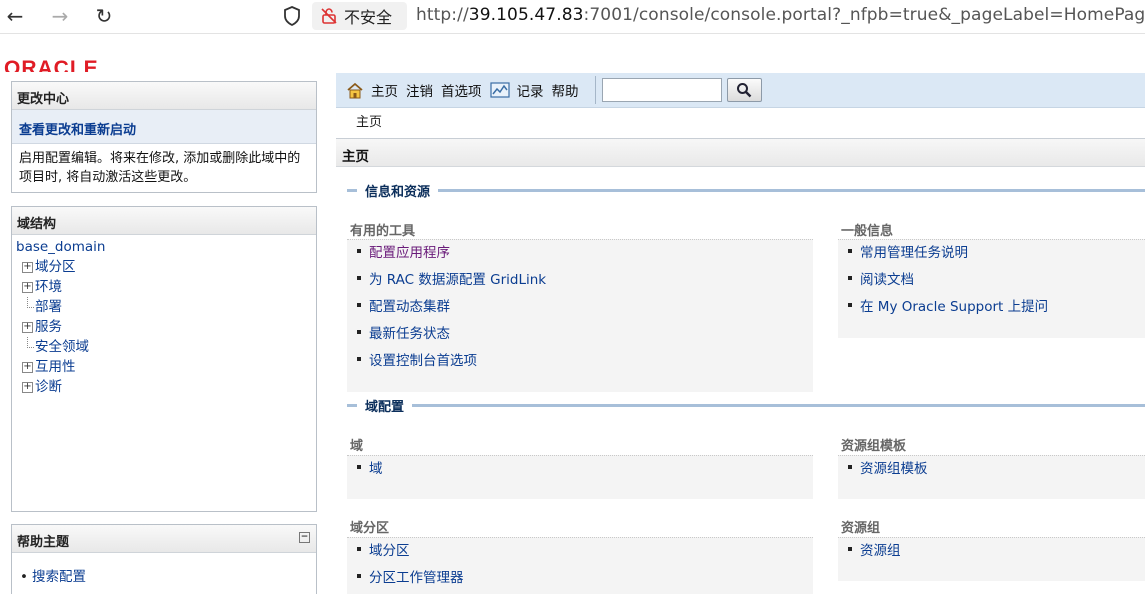  What do you see at coordinates (15, 17) in the screenshot?
I see `back-arrow-icon: ←` at bounding box center [15, 17].